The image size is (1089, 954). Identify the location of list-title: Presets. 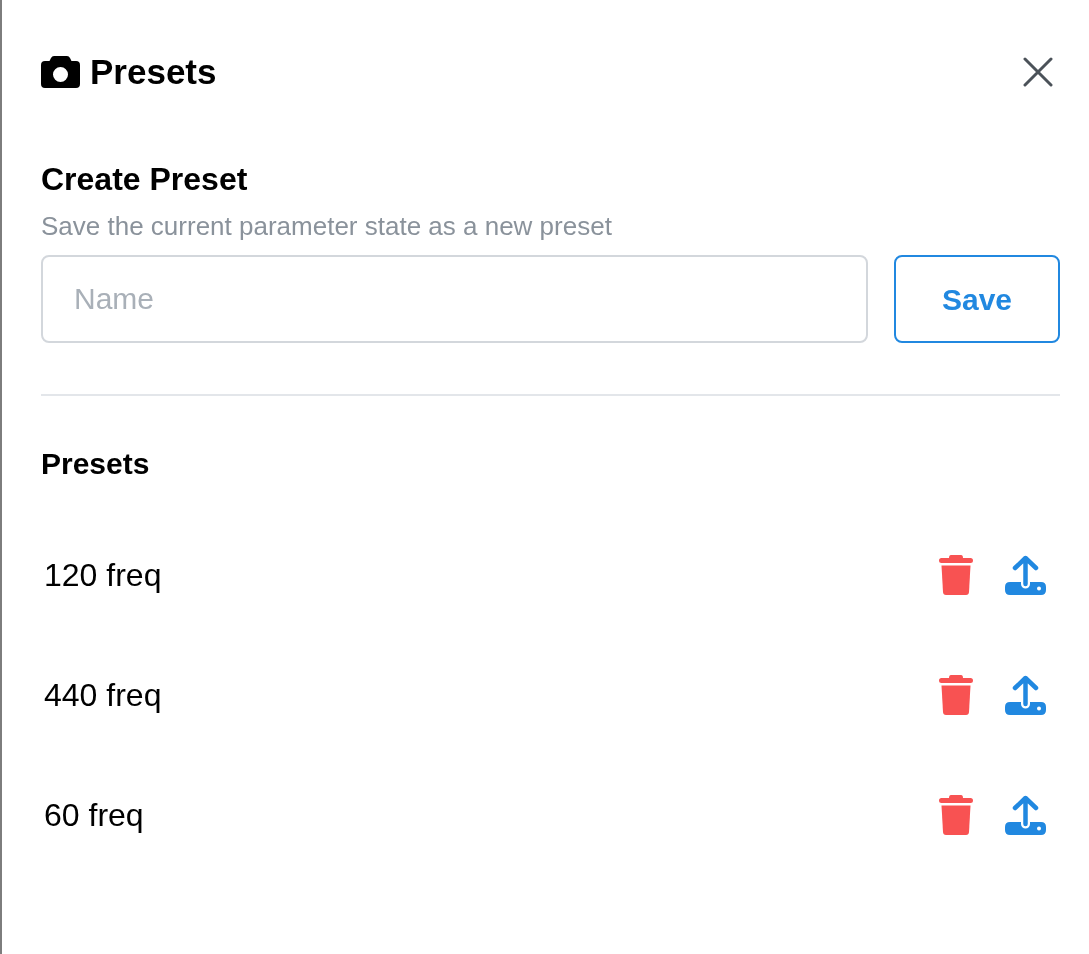
(96, 464).